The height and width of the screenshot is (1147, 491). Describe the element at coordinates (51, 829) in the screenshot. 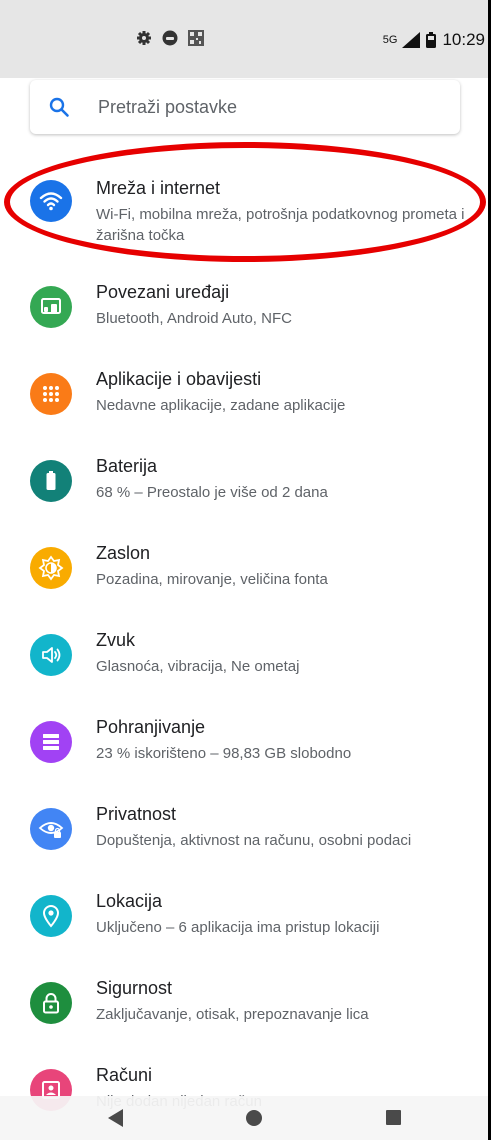

I see `privacy-eye-icon` at that location.